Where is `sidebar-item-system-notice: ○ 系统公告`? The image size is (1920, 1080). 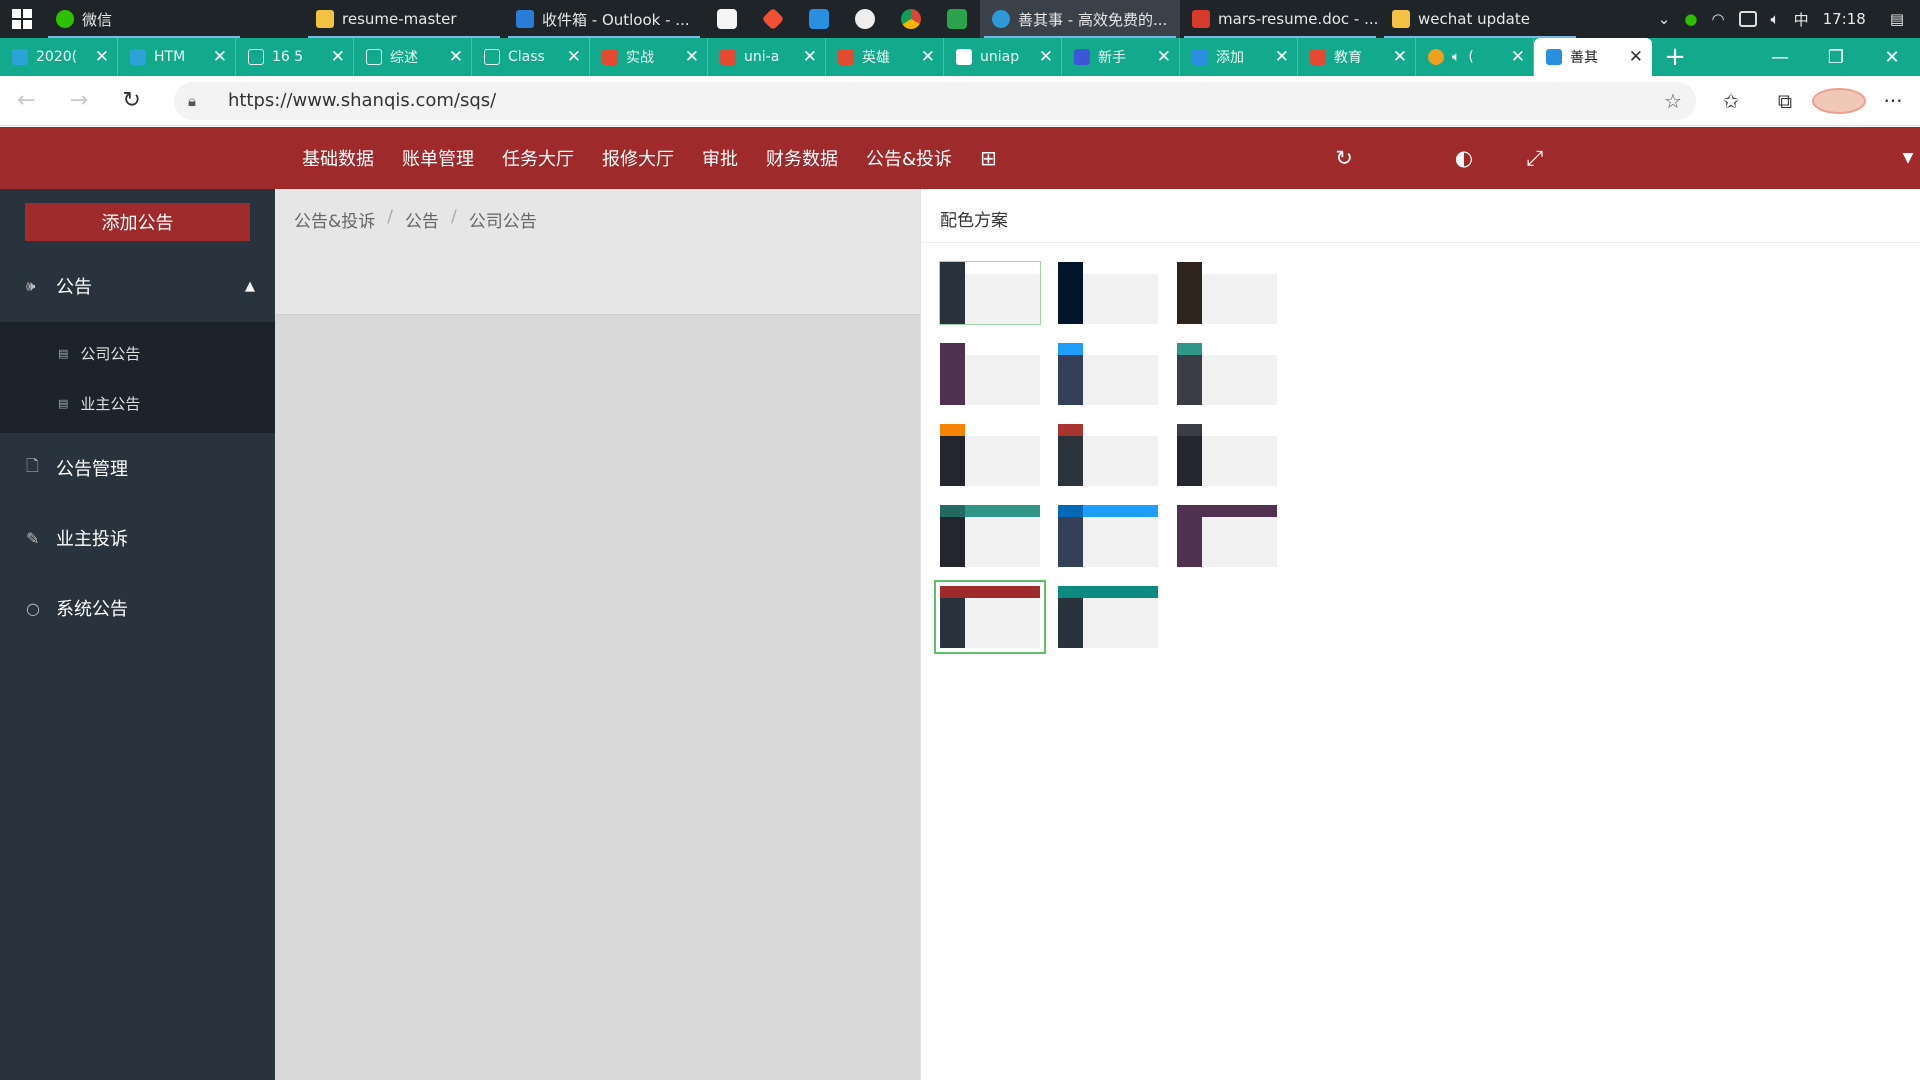 sidebar-item-system-notice: ○ 系统公告 is located at coordinates (137, 608).